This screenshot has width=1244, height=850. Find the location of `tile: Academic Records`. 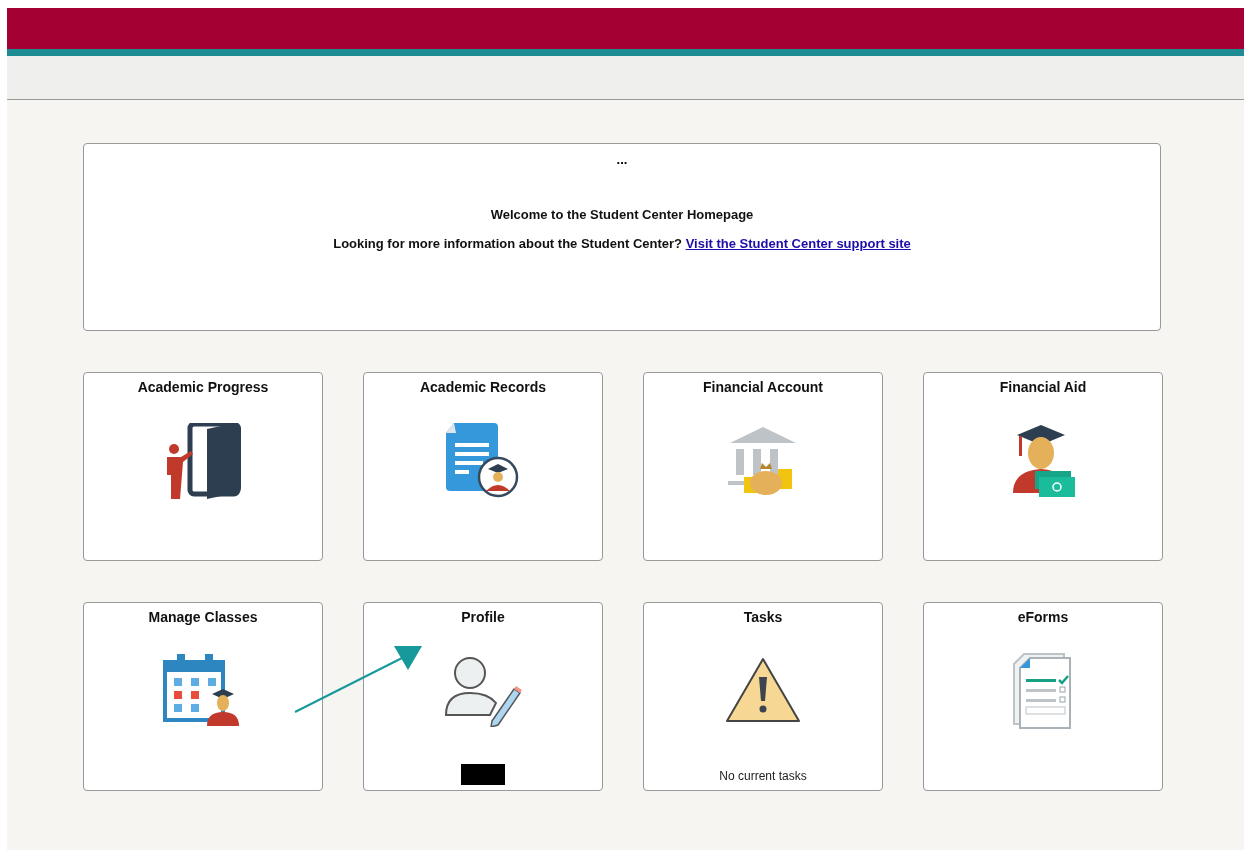

tile: Academic Records is located at coordinates (483, 466).